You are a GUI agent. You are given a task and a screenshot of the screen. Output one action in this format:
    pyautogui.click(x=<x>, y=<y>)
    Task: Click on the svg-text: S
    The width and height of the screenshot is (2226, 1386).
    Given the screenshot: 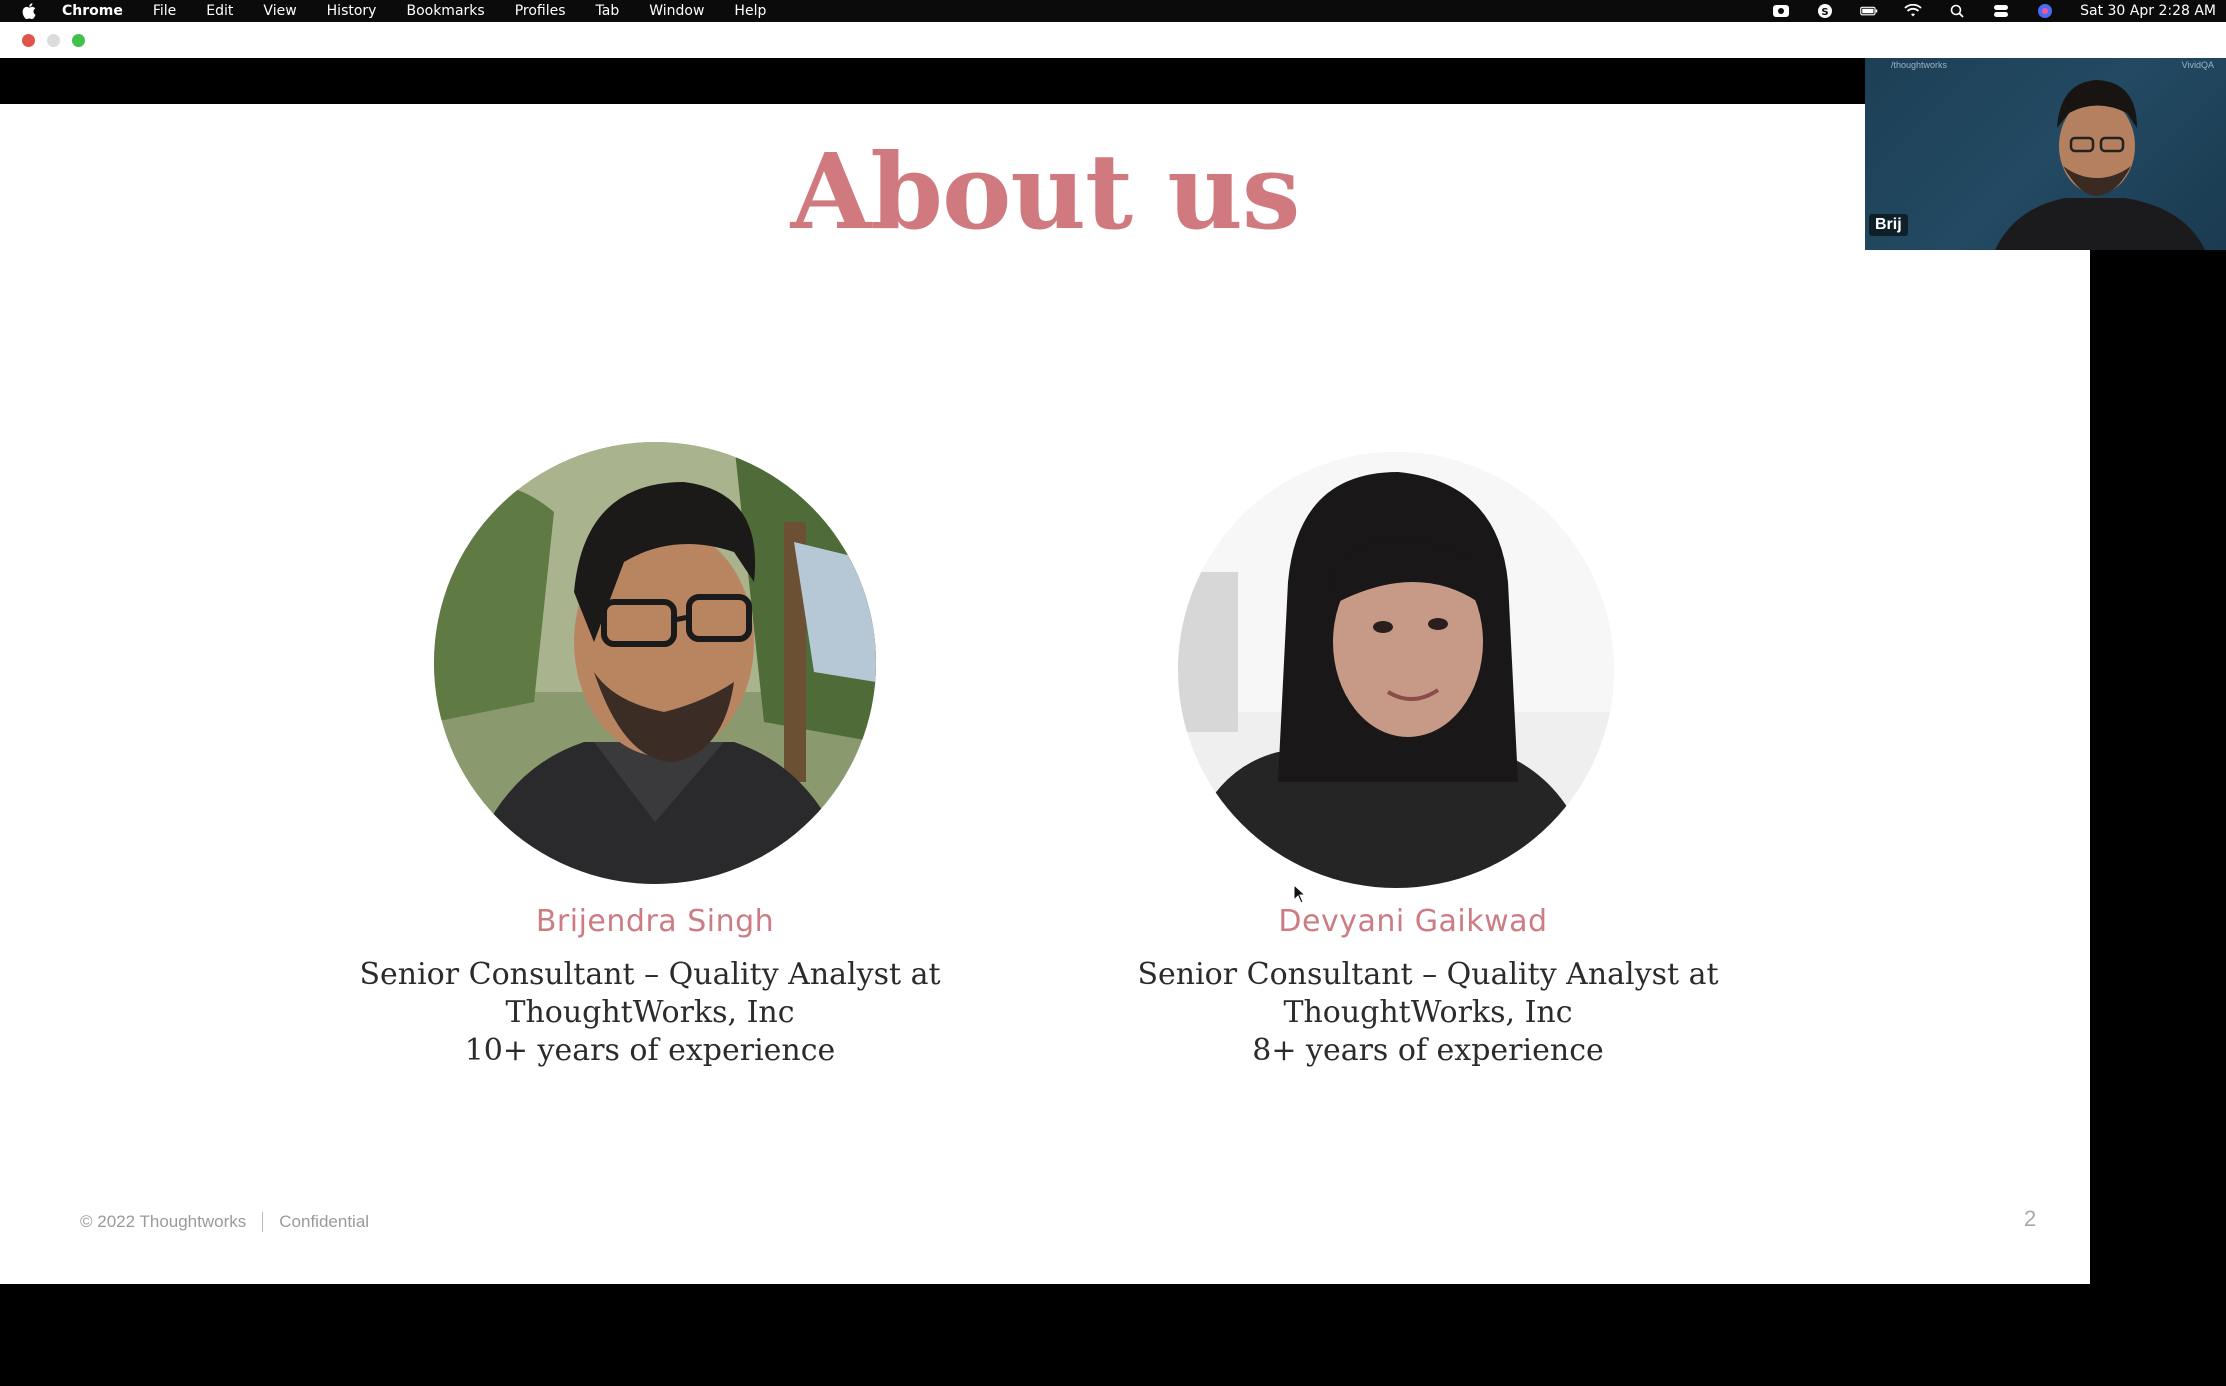 What is the action you would take?
    pyautogui.click(x=1825, y=12)
    